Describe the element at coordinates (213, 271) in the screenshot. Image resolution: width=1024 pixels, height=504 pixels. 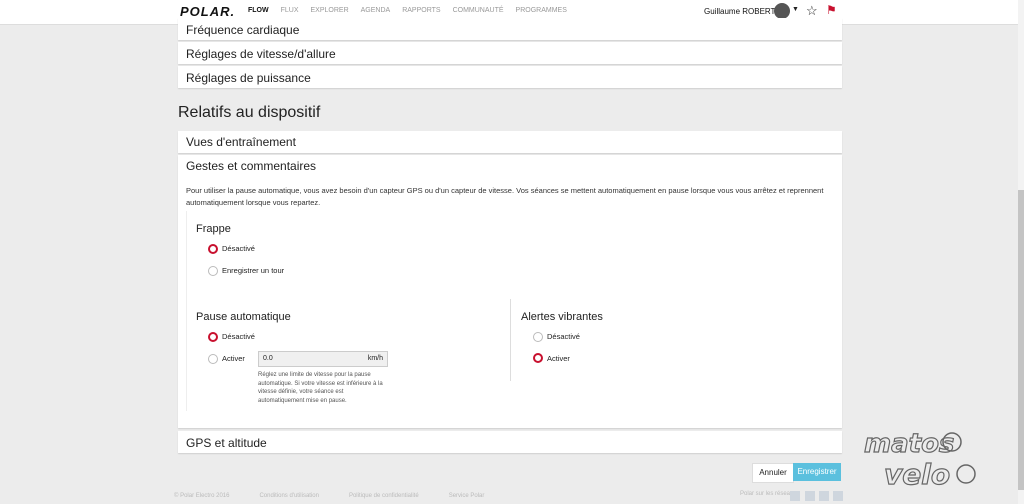
I see `frappe-lap-radio` at that location.